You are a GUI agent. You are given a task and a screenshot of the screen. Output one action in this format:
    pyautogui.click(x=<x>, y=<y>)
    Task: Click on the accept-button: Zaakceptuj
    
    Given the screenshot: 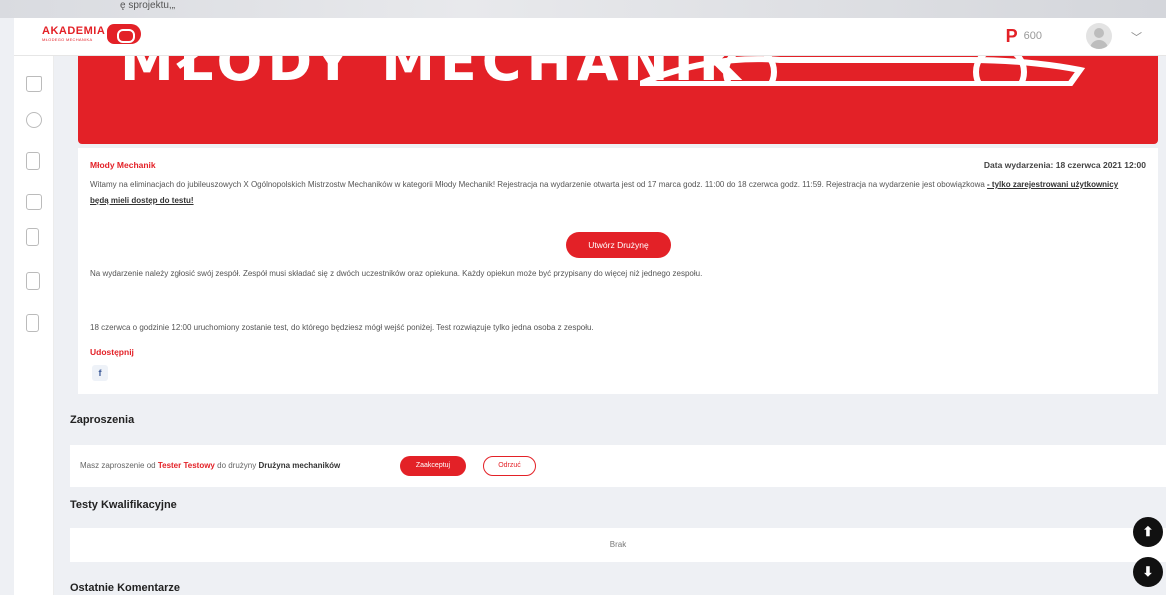 What is the action you would take?
    pyautogui.click(x=433, y=466)
    